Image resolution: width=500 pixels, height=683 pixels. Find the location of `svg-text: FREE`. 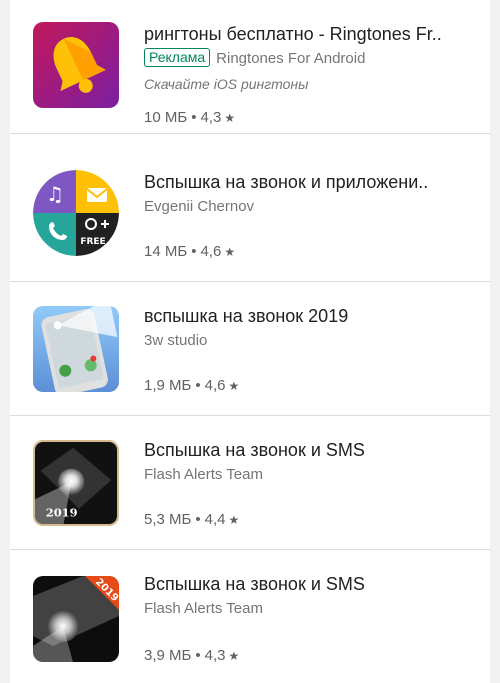

svg-text: FREE is located at coordinates (92, 242).